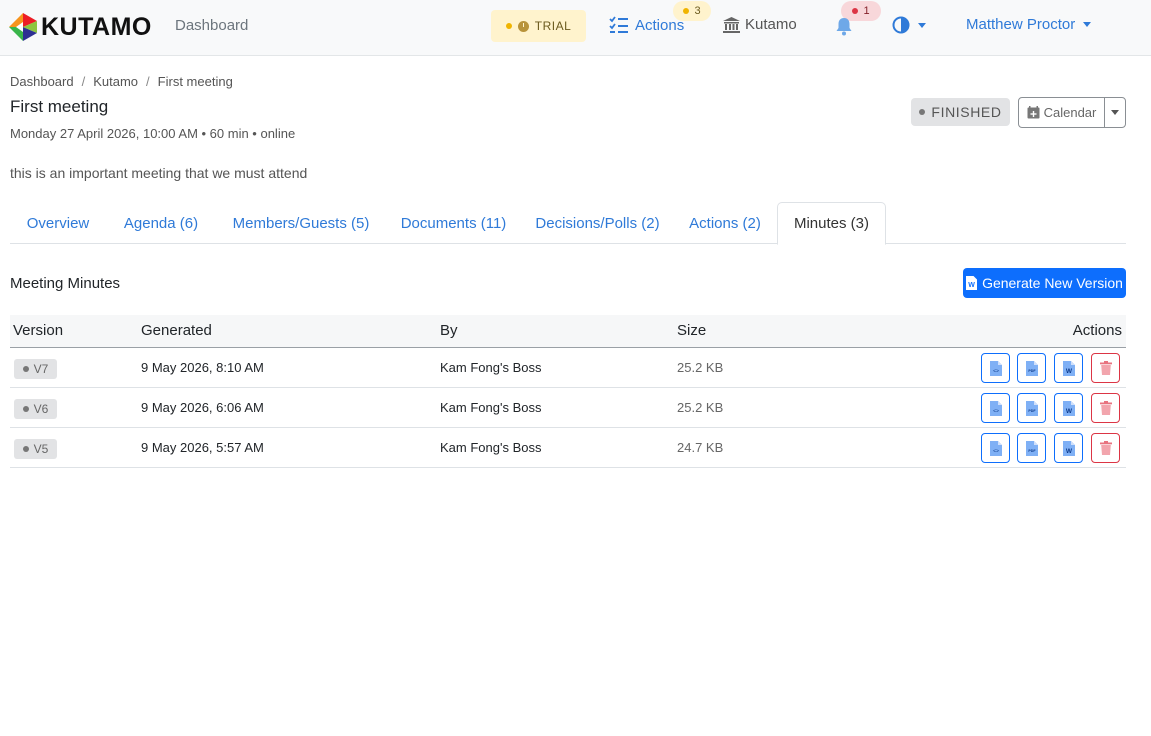 The height and width of the screenshot is (736, 1151). I want to click on user-menu: Matthew Proctor, so click(1029, 24).